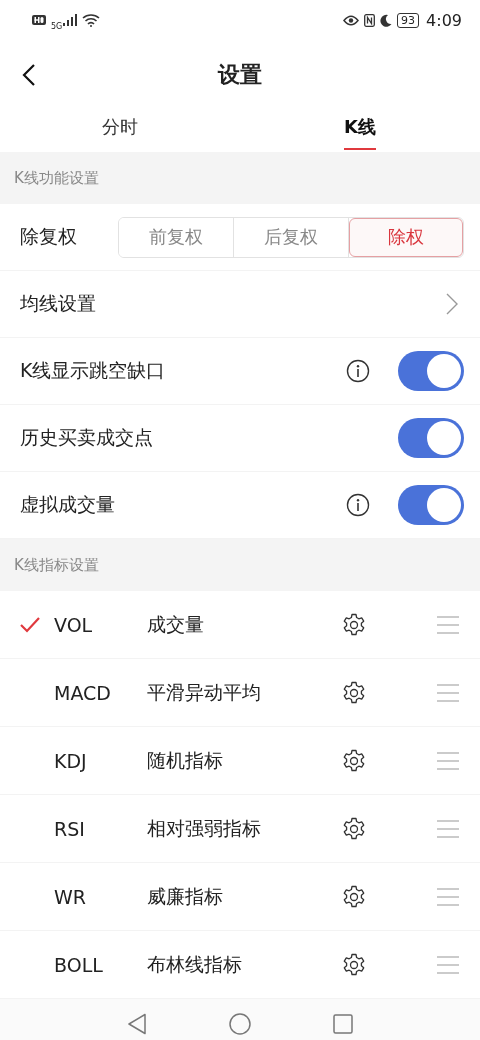 Image resolution: width=480 pixels, height=1040 pixels. What do you see at coordinates (351, 20) in the screenshot?
I see `eye-icon` at bounding box center [351, 20].